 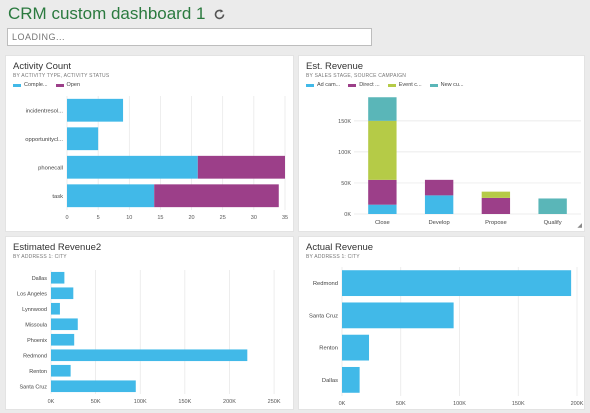 I want to click on y-category-label: task, so click(x=57, y=197).